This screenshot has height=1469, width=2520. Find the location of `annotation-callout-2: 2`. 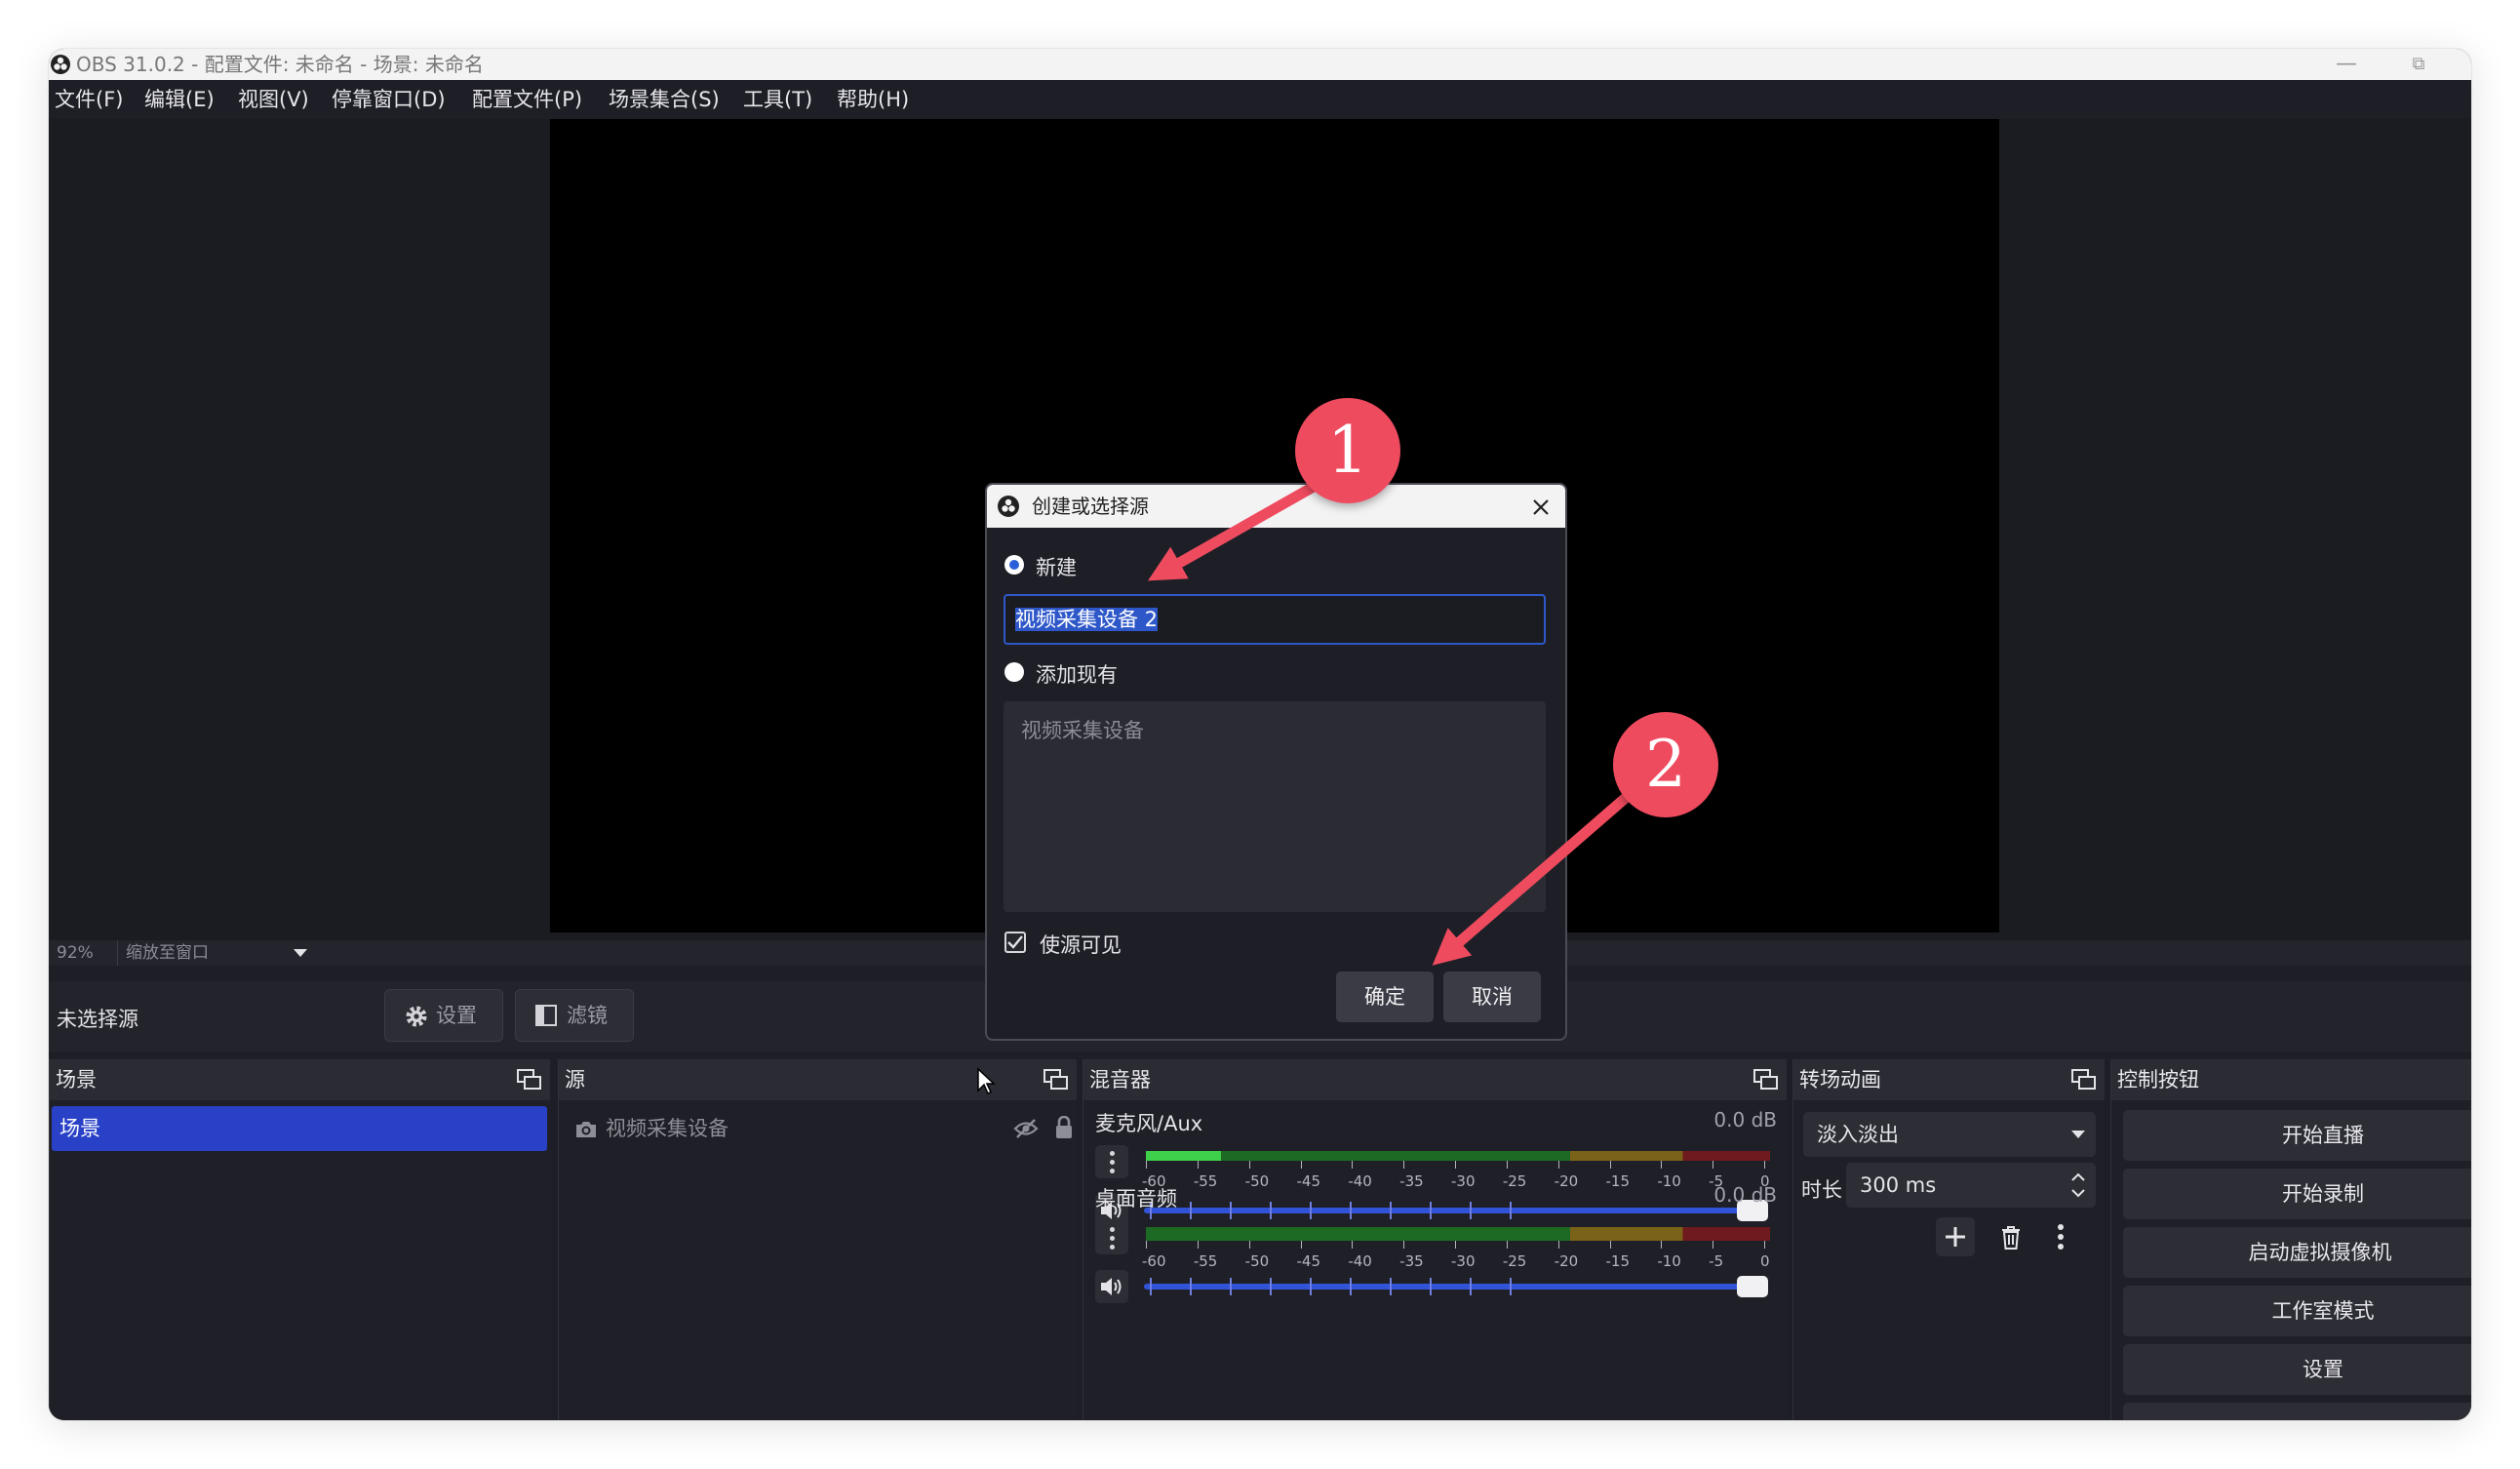

annotation-callout-2: 2 is located at coordinates (1665, 764).